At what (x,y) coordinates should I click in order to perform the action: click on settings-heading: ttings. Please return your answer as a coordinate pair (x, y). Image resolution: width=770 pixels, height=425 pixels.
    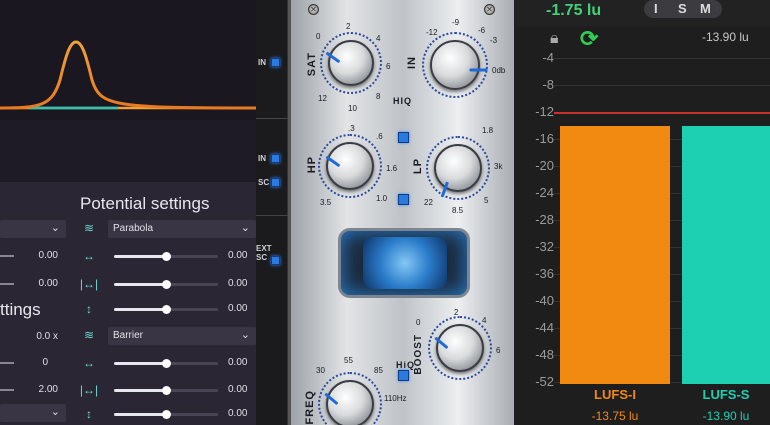
    Looking at the image, I should click on (20, 309).